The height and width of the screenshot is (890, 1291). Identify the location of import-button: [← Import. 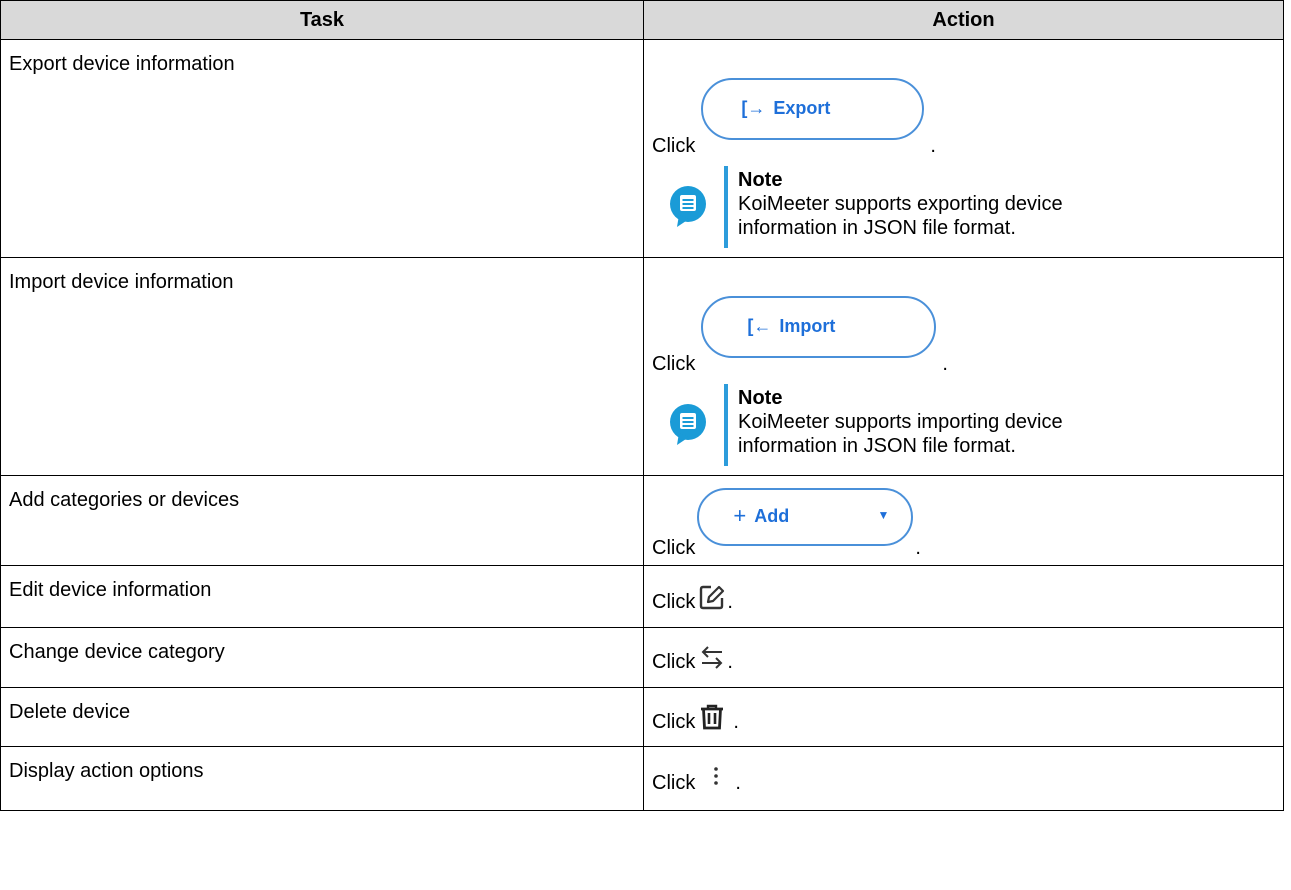
(819, 327).